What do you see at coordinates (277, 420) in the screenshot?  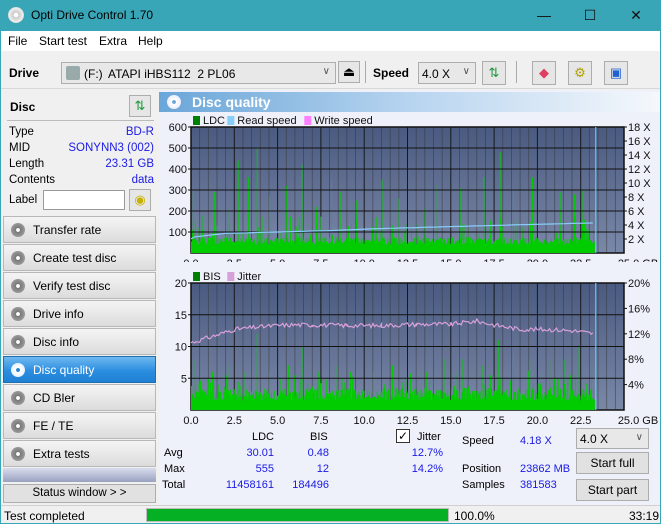 I see `x-tick-label: 5.0` at bounding box center [277, 420].